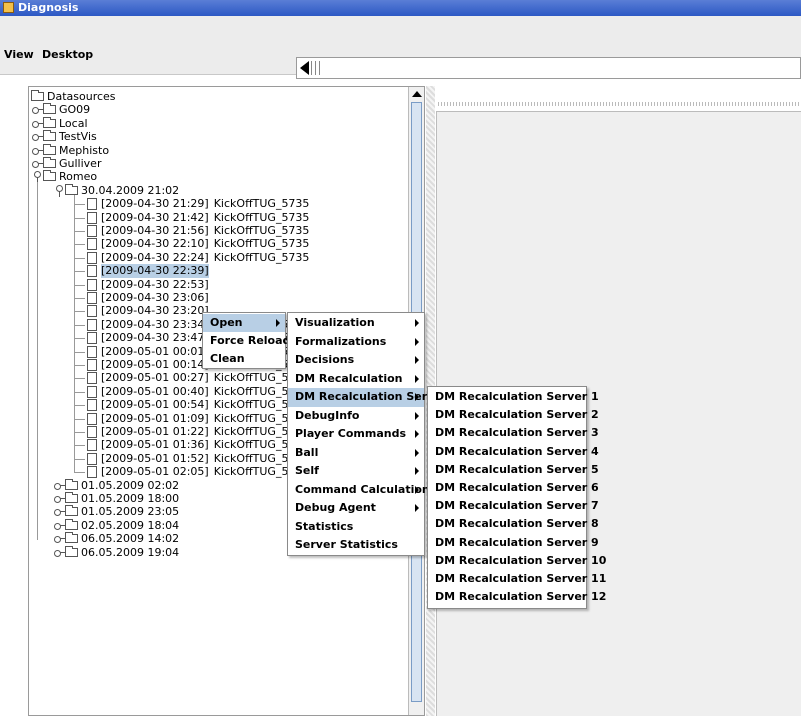  What do you see at coordinates (356, 434) in the screenshot?
I see `open-item-player-commands: Player Commands` at bounding box center [356, 434].